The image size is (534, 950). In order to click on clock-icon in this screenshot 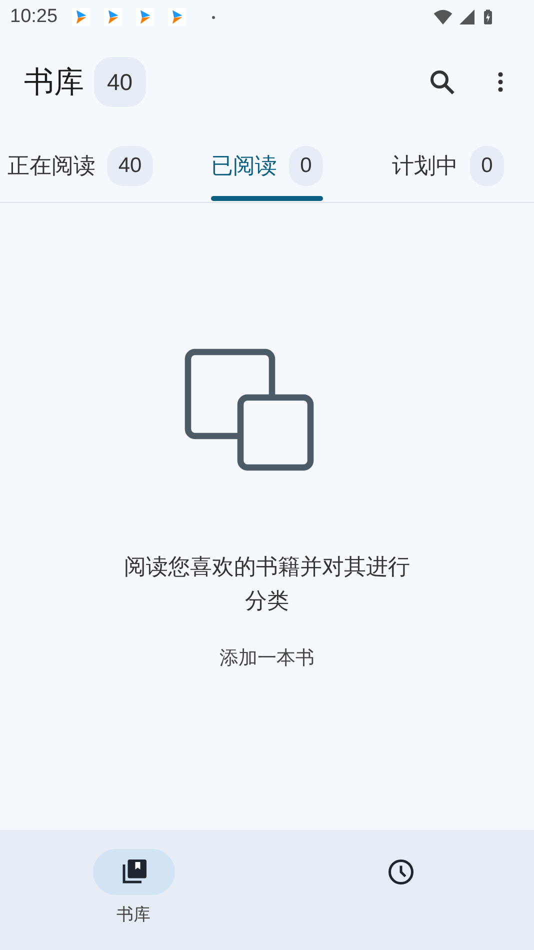, I will do `click(401, 872)`.